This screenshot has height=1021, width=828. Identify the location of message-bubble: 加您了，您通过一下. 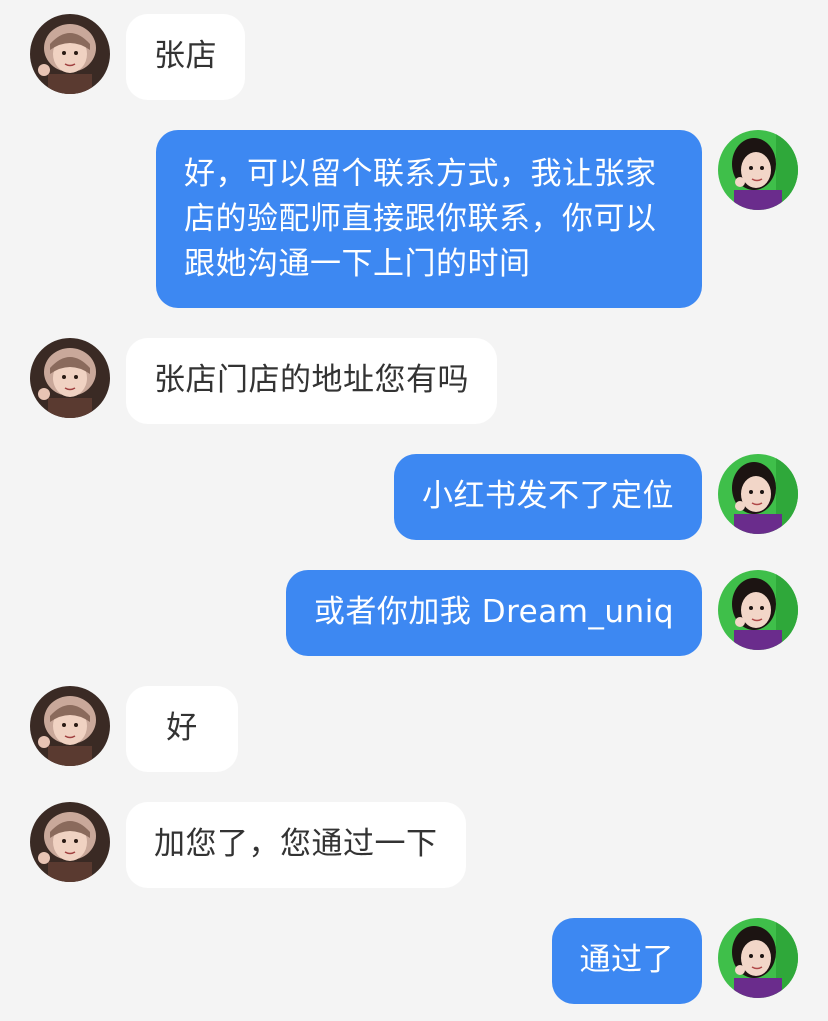
(296, 845).